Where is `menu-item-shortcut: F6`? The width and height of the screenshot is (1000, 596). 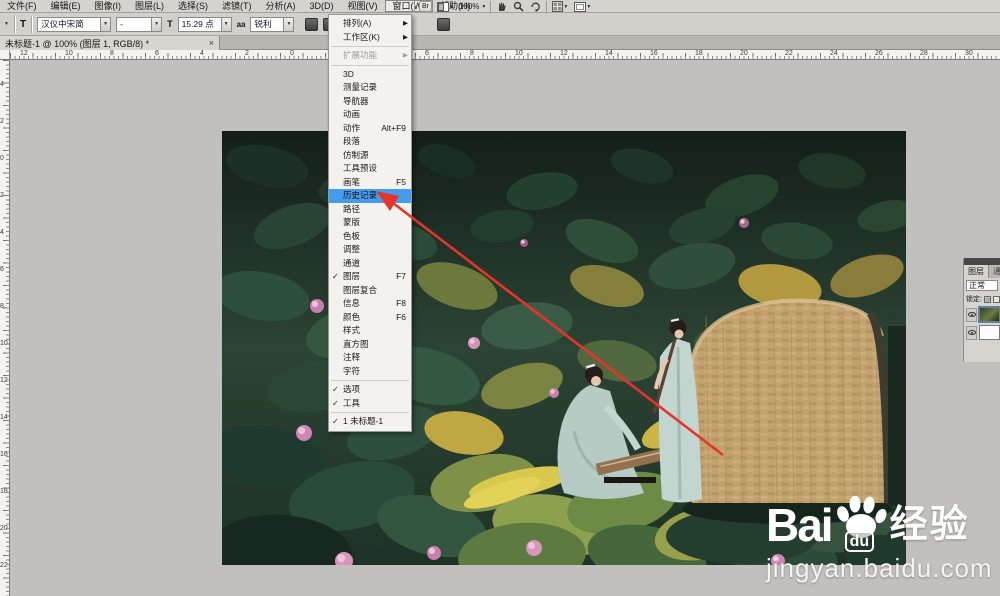 menu-item-shortcut: F6 is located at coordinates (401, 316).